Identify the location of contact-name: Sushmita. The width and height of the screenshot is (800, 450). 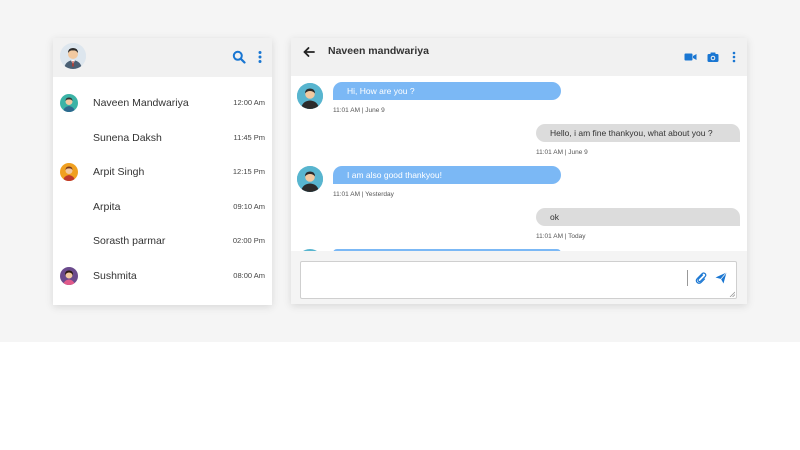
(115, 275).